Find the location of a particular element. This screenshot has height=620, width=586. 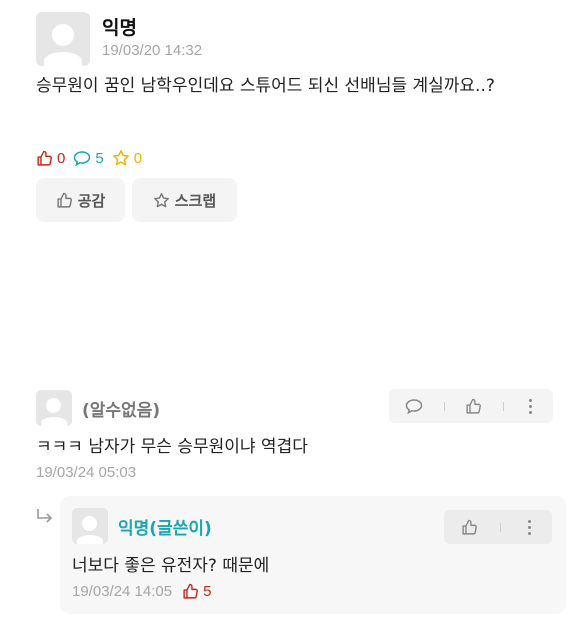

post-author-avatar is located at coordinates (63, 39).